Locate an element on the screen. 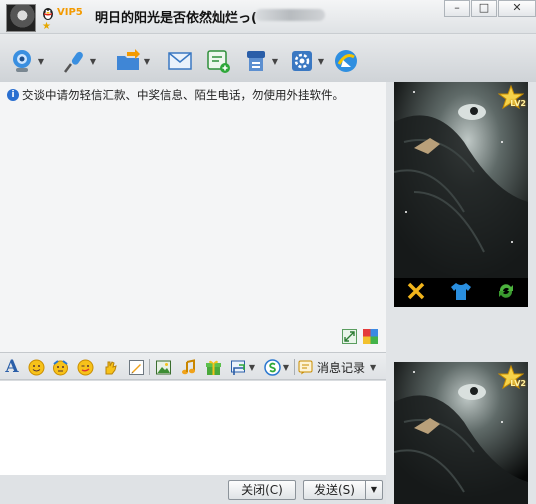 This screenshot has height=504, width=536. wink-emoji-icon is located at coordinates (85, 367).